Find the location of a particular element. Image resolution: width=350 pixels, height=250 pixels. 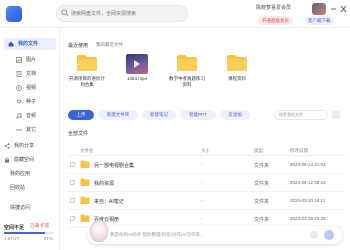

audio-icon is located at coordinates (19, 116).